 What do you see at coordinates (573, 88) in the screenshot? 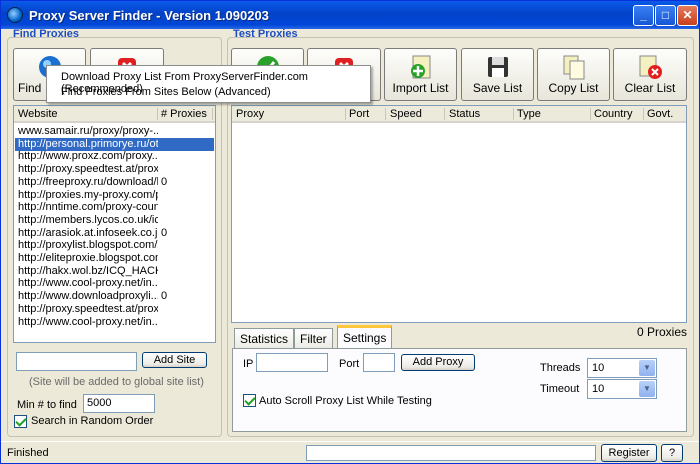
I see `copy-list-label: Copy List` at bounding box center [573, 88].